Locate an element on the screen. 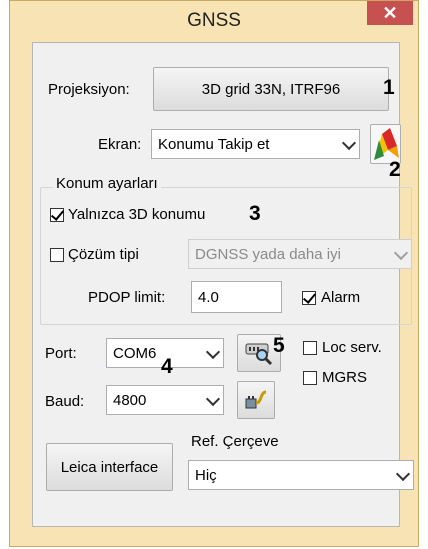  solution-type-select: DGNSS yada daha iyi is located at coordinates (300, 254).